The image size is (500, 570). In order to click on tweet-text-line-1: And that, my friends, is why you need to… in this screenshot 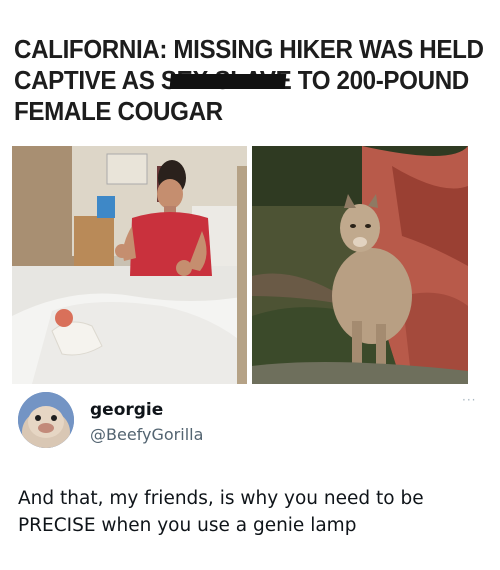, I will do `click(221, 498)`.